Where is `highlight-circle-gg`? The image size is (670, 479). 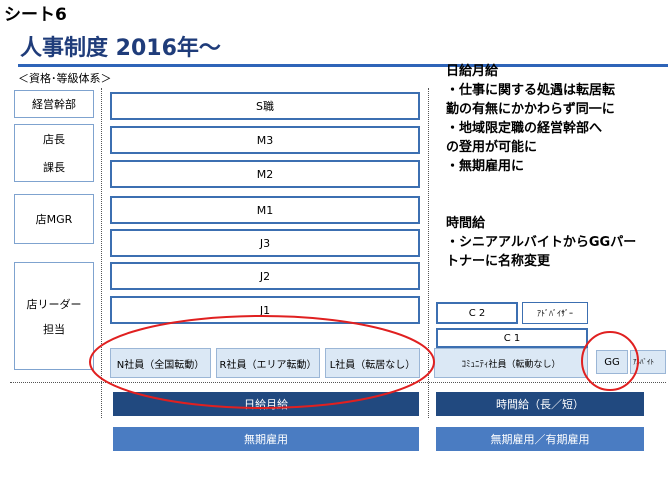 highlight-circle-gg is located at coordinates (610, 361).